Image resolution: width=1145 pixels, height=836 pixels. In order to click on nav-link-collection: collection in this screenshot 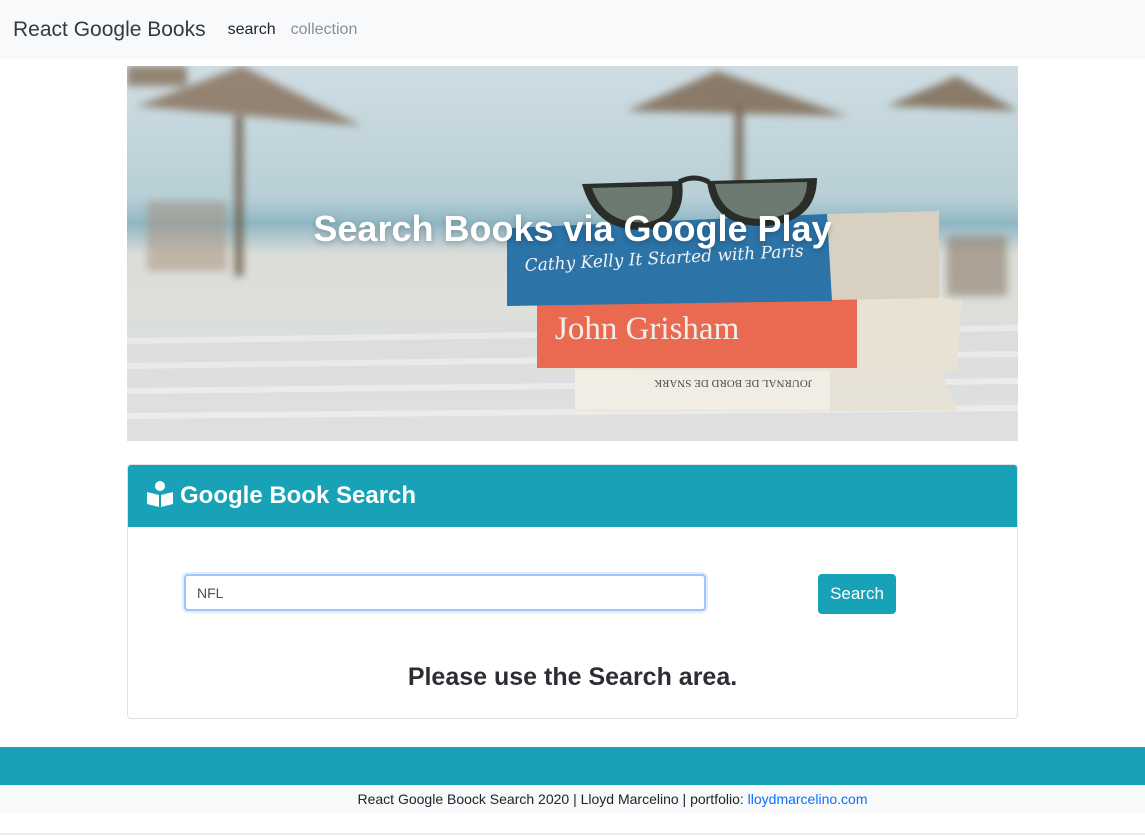, I will do `click(324, 30)`.